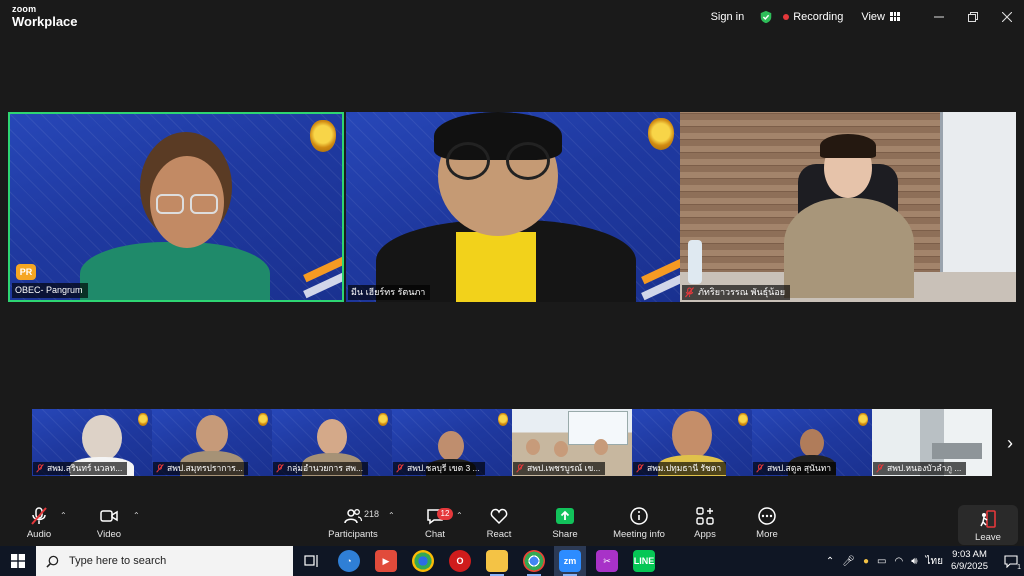  What do you see at coordinates (881, 561) in the screenshot?
I see `battery-icon: ▭` at bounding box center [881, 561].